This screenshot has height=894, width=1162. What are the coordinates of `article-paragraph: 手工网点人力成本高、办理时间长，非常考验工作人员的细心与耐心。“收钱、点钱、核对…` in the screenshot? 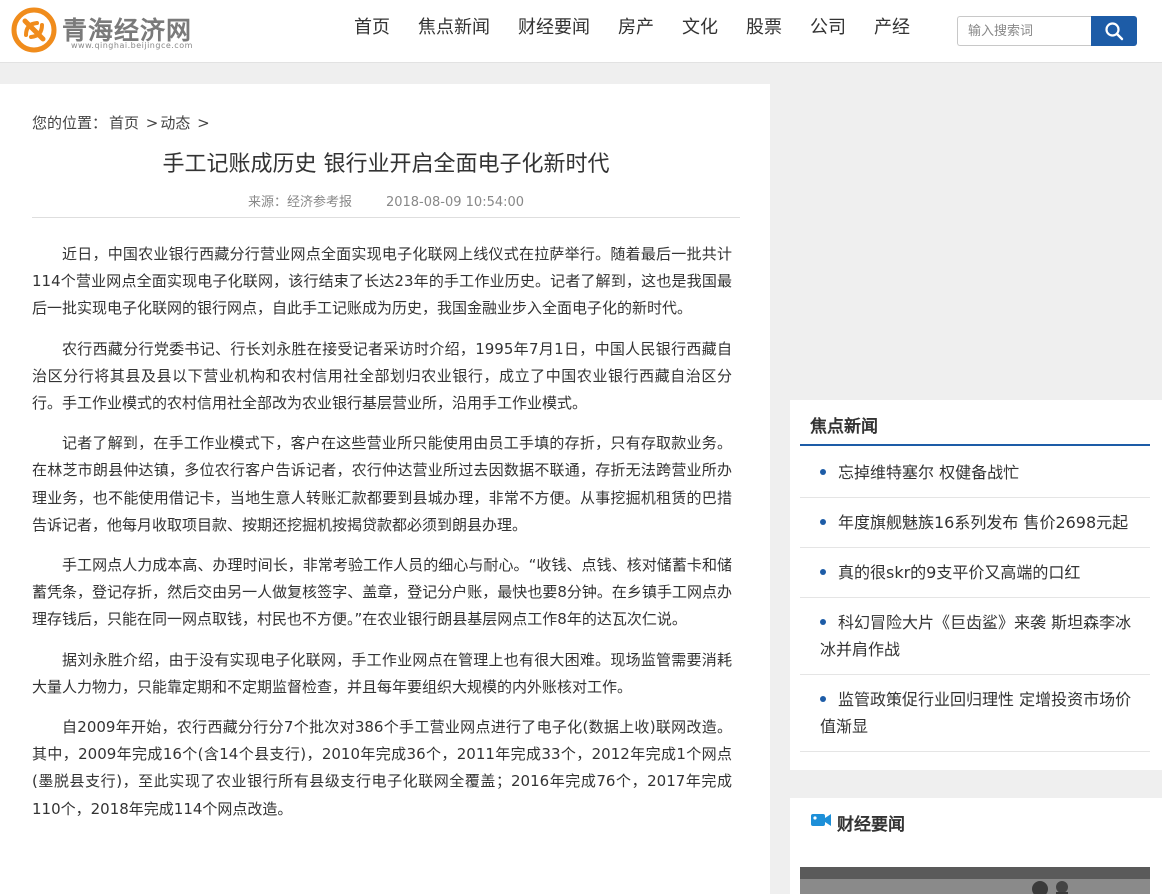 It's located at (382, 592).